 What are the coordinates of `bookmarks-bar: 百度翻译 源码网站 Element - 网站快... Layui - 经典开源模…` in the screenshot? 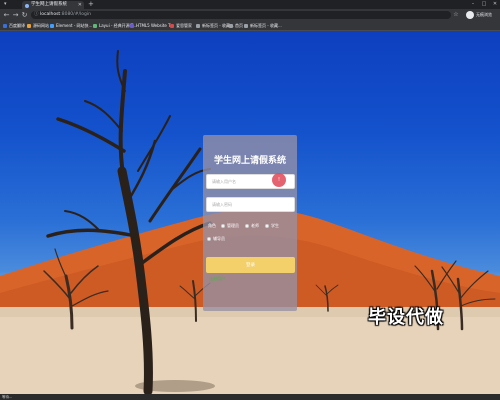 It's located at (250, 26).